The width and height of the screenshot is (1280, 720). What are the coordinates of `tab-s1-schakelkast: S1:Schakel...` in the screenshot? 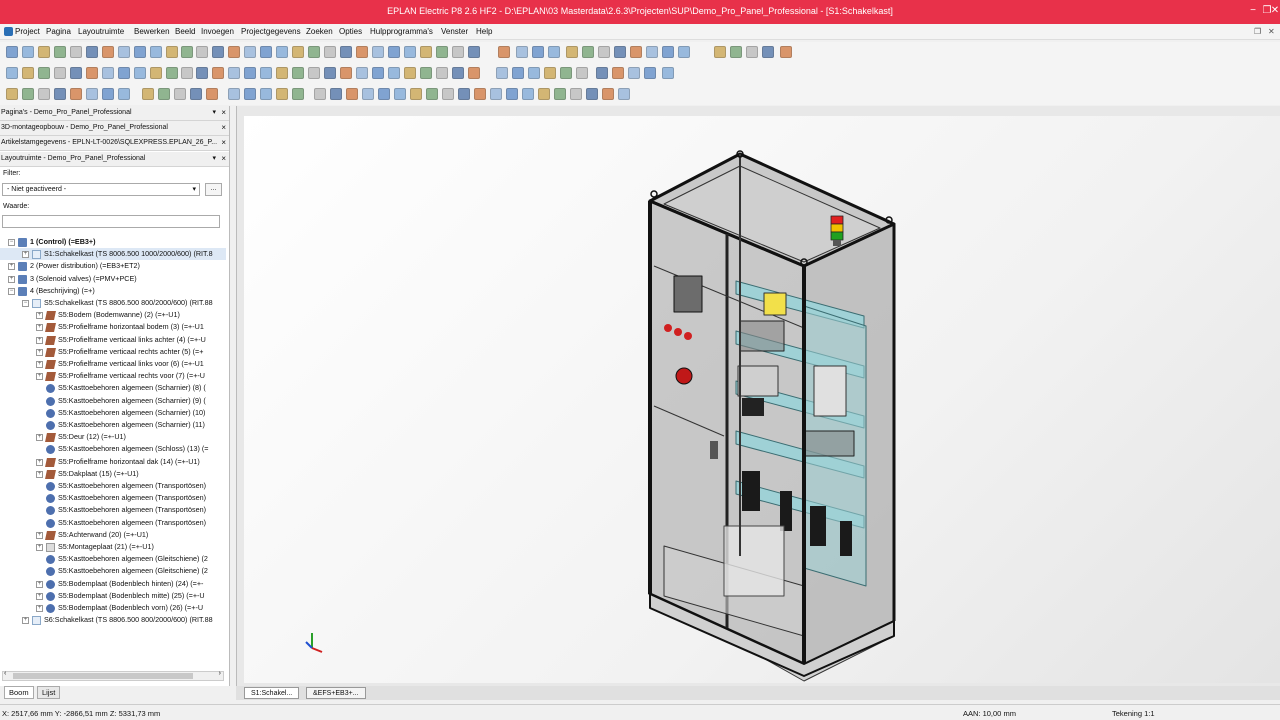 It's located at (272, 693).